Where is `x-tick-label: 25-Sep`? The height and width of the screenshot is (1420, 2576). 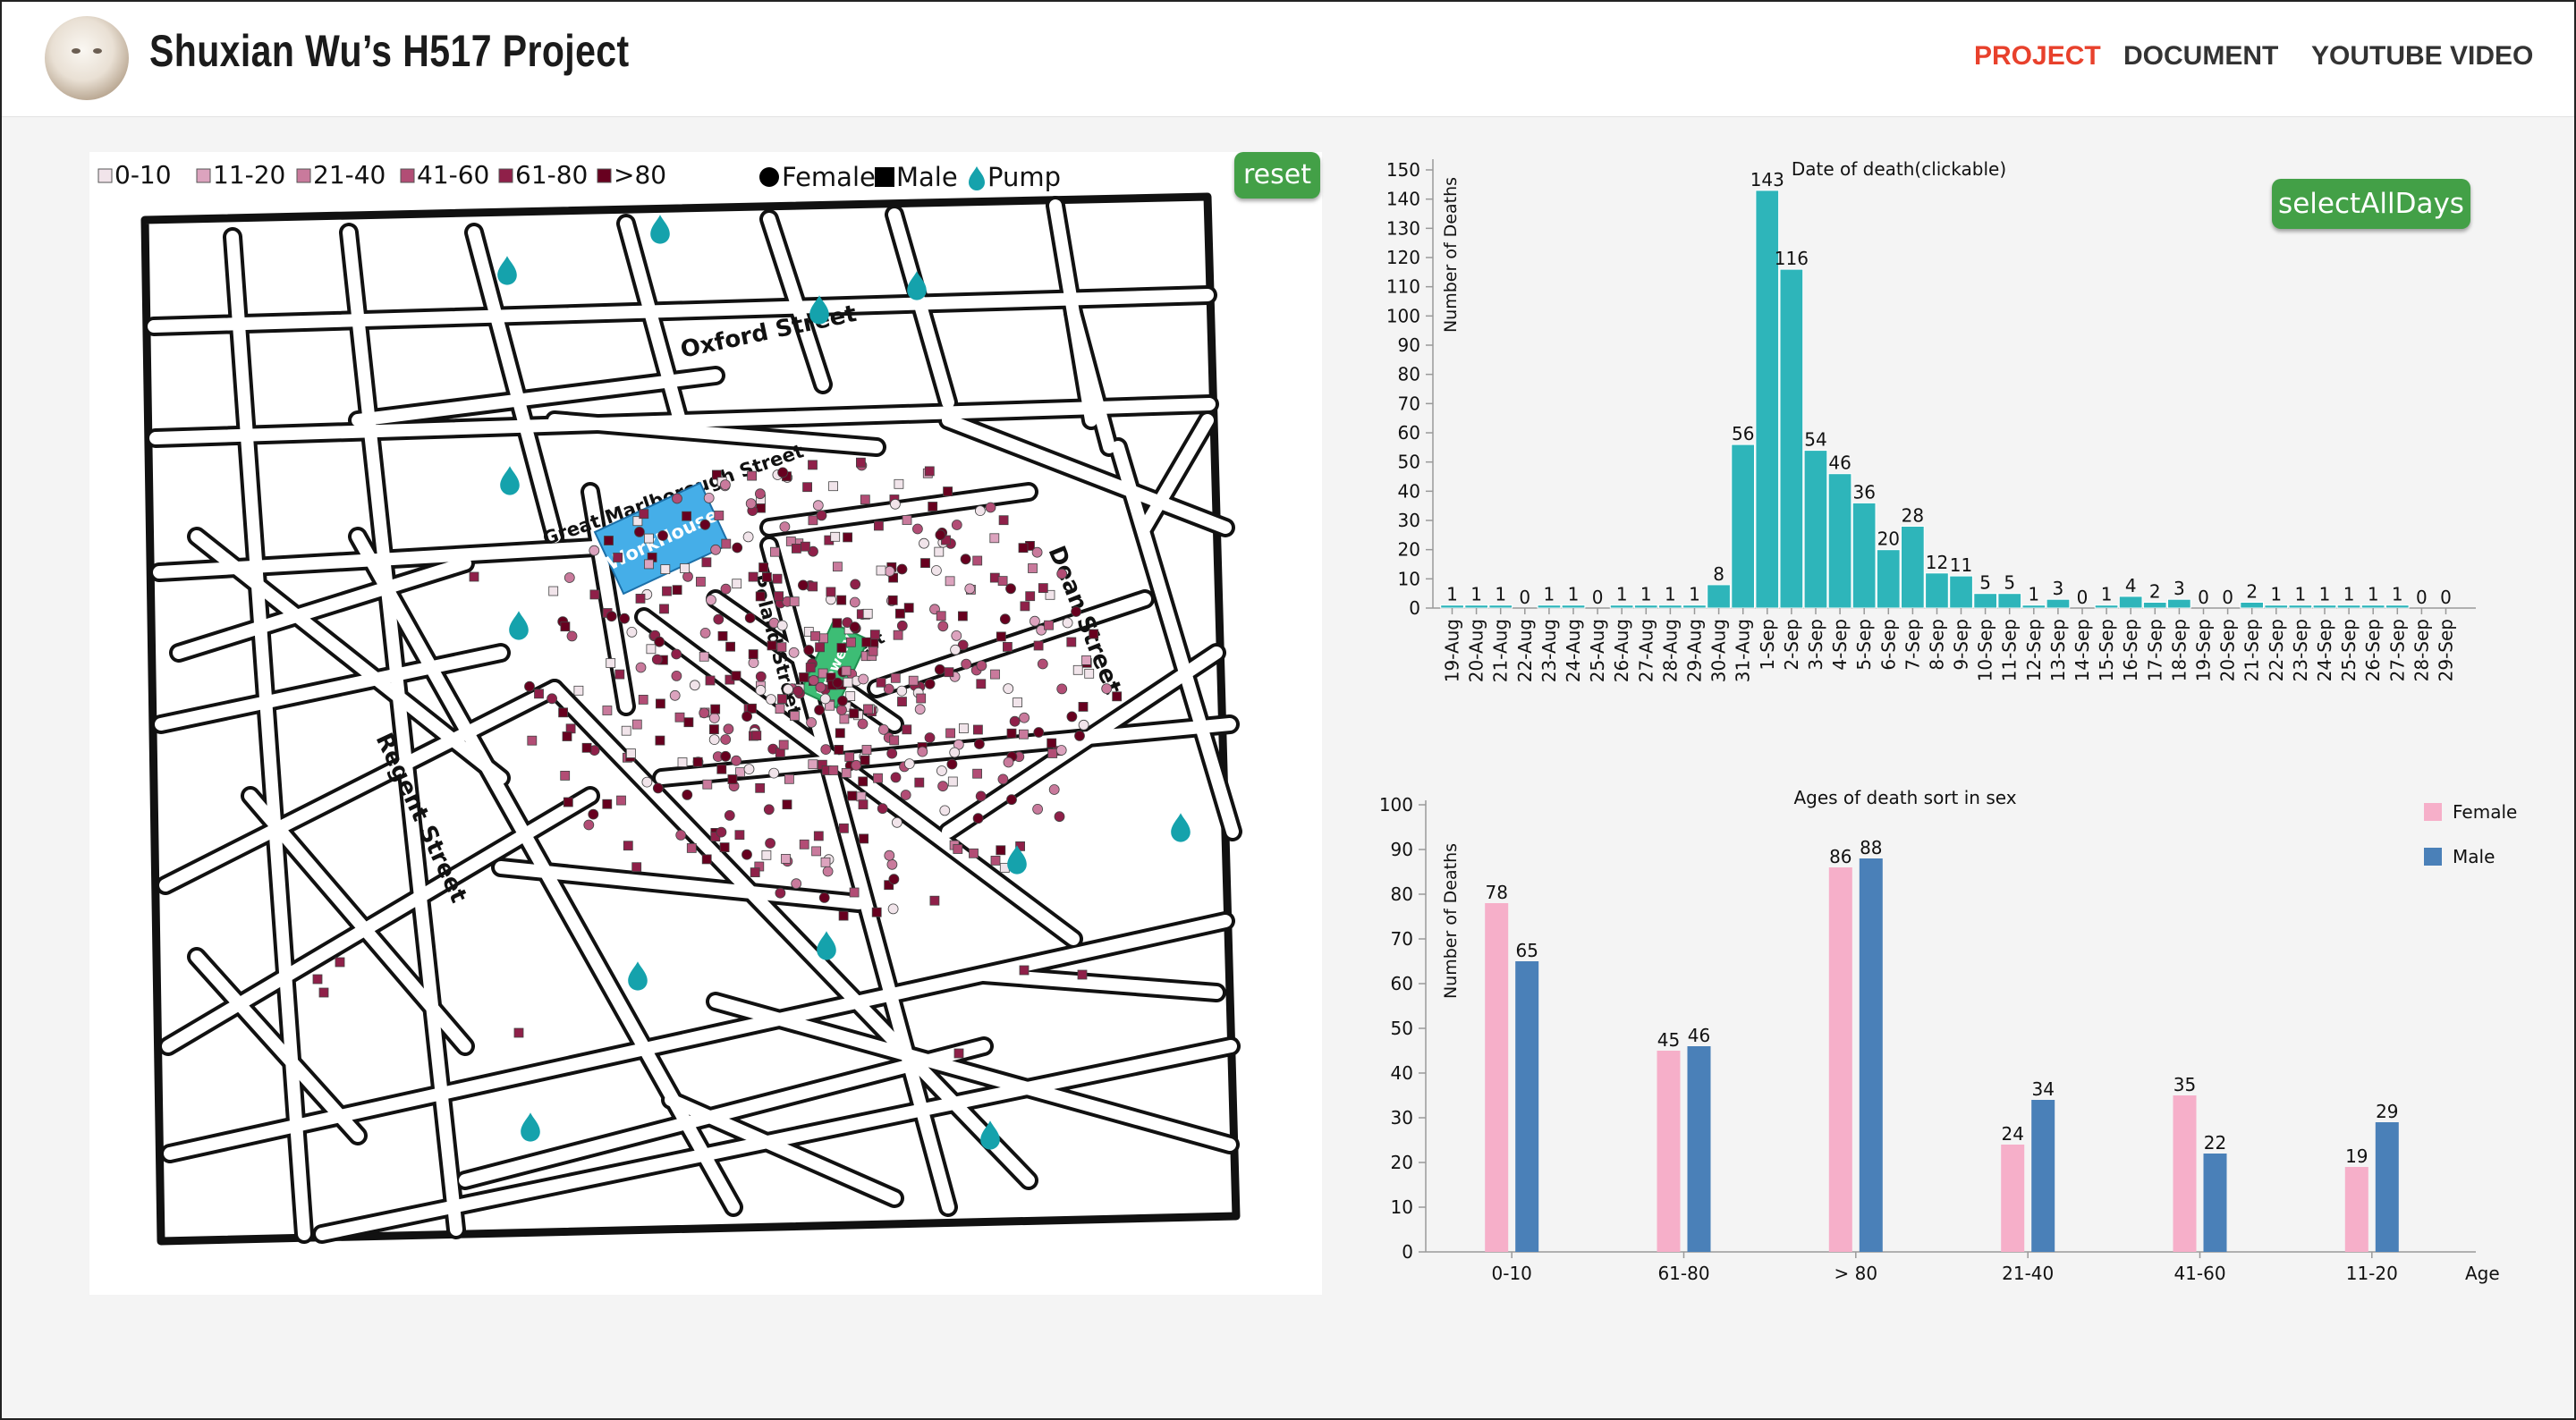
x-tick-label: 25-Sep is located at coordinates (2349, 650).